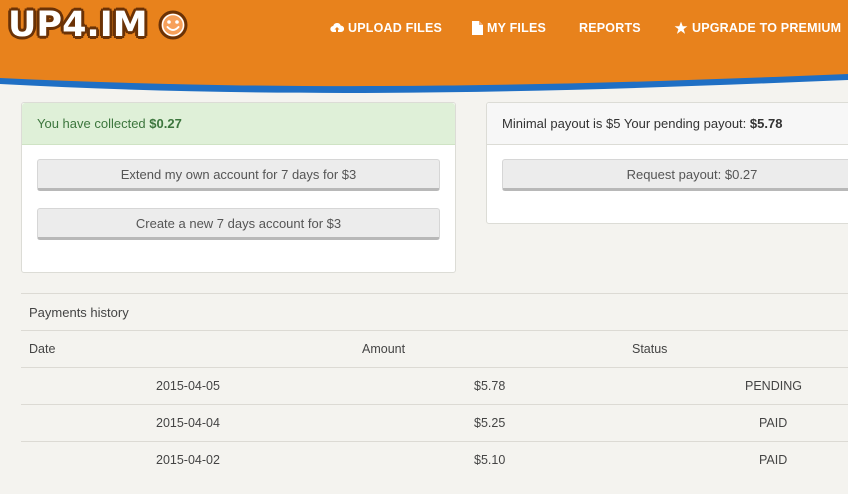 The image size is (848, 494). I want to click on file-icon, so click(477, 28).